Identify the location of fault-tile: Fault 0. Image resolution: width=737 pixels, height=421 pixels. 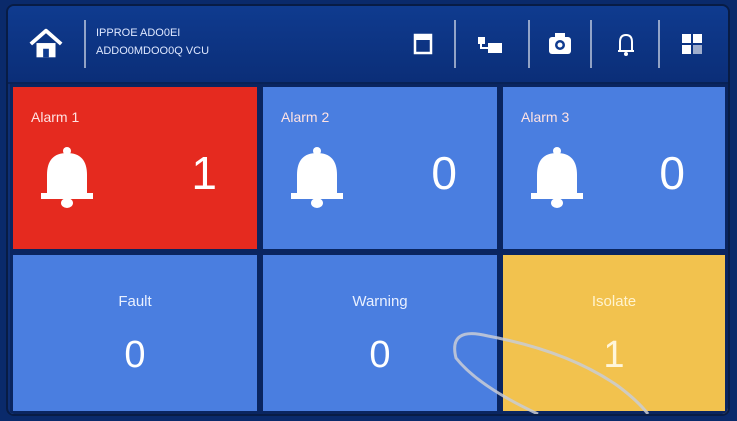
(135, 333).